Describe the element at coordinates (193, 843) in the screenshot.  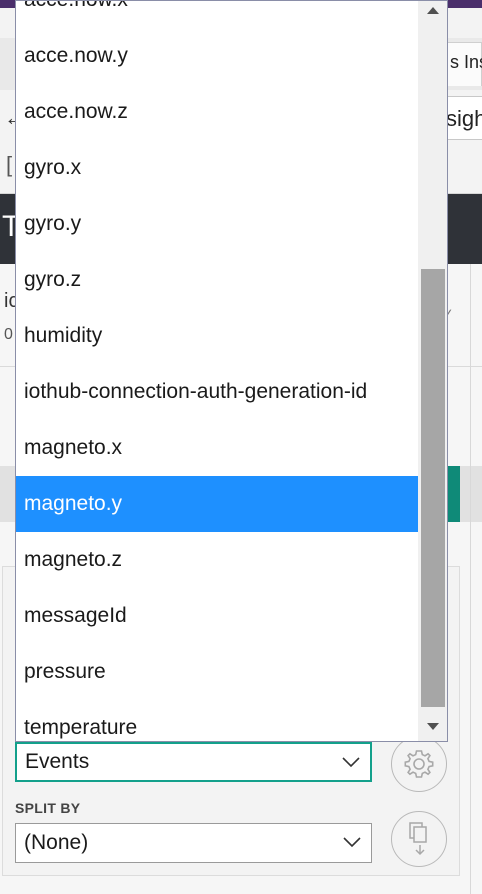
I see `split-by-select: (None)` at that location.